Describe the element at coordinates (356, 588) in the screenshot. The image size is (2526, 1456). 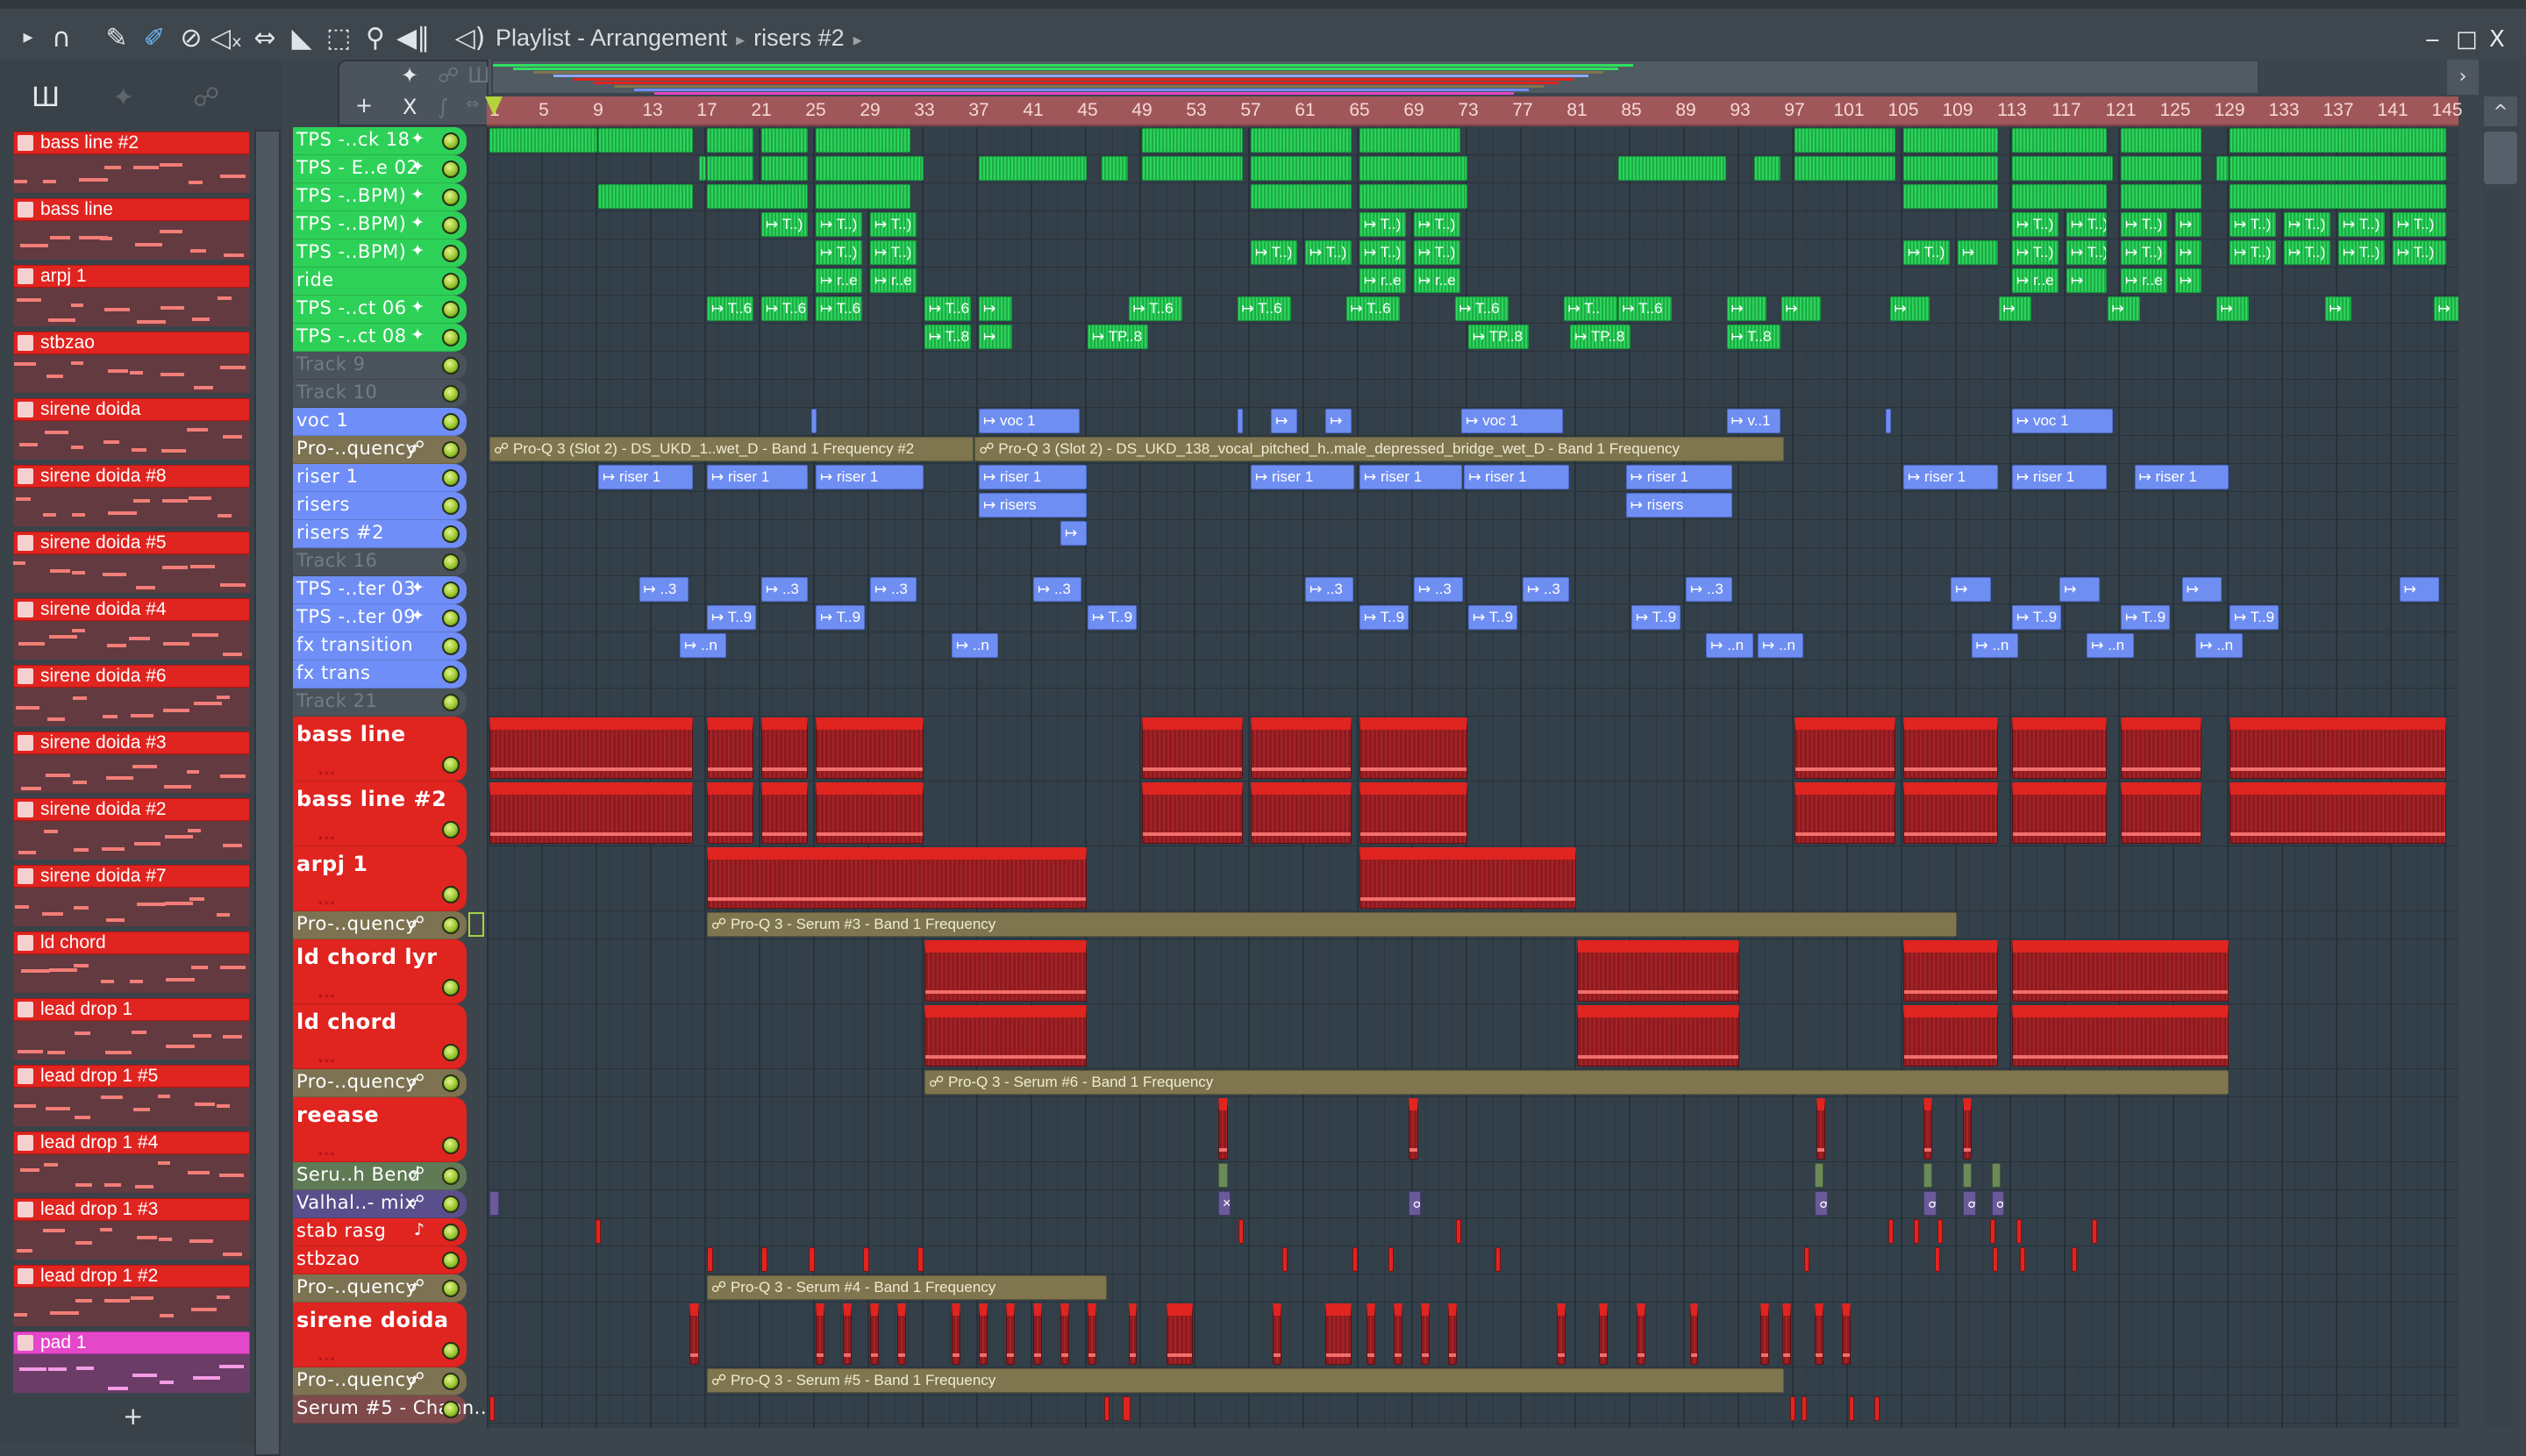
I see `track-name: TPS -..ter 03` at that location.